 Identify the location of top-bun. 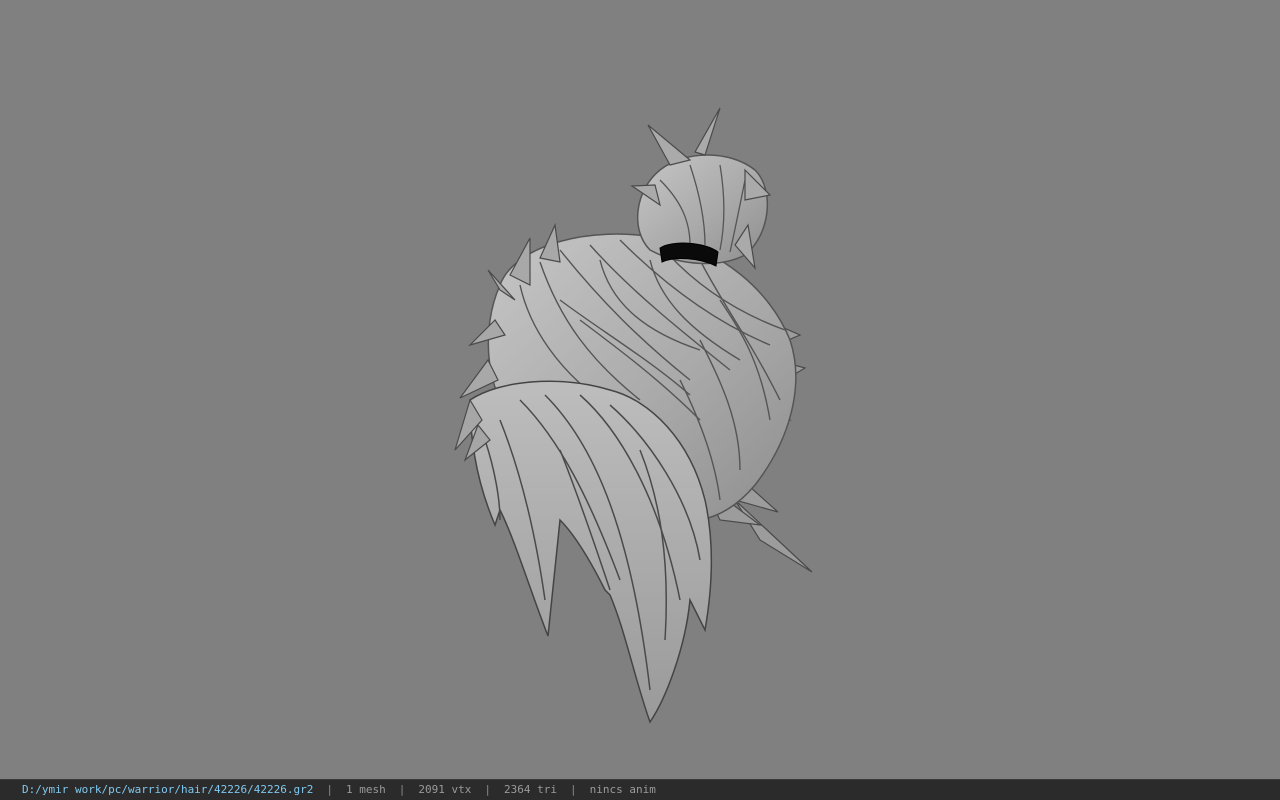
(701, 188).